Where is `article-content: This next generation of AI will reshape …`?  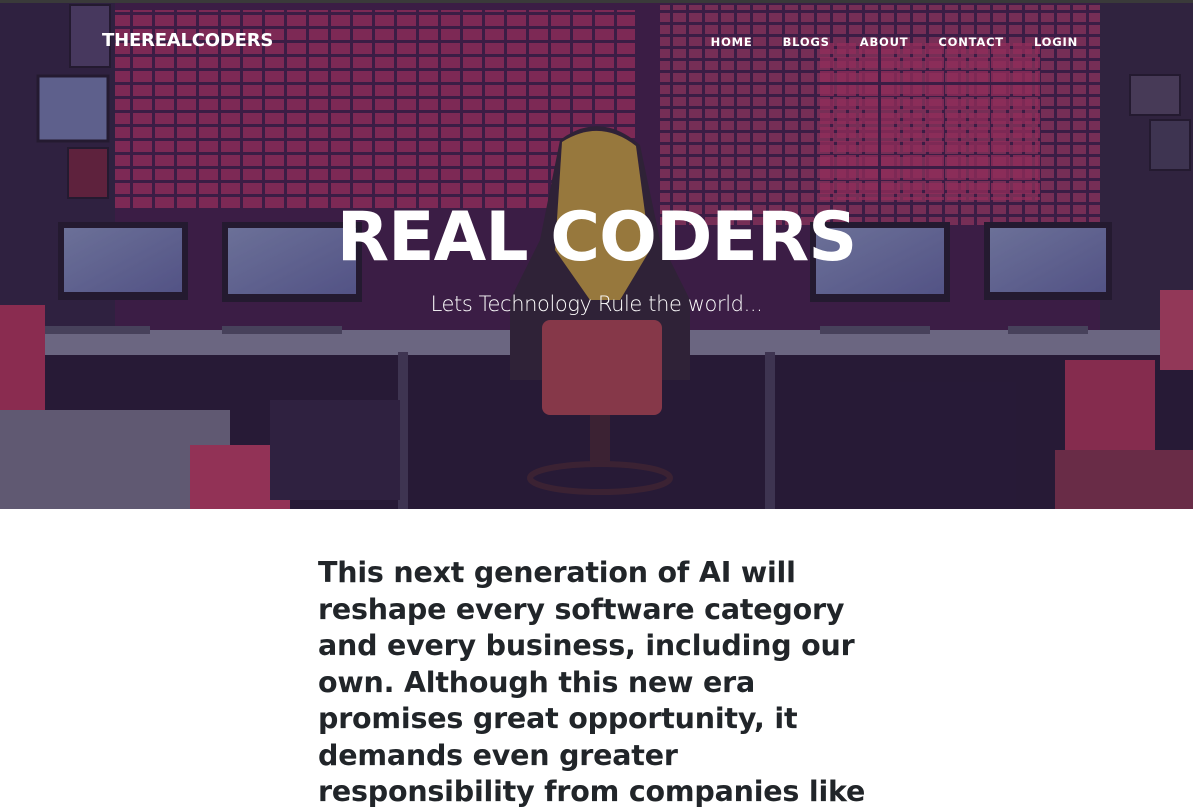 article-content: This next generation of AI will reshape … is located at coordinates (598, 683).